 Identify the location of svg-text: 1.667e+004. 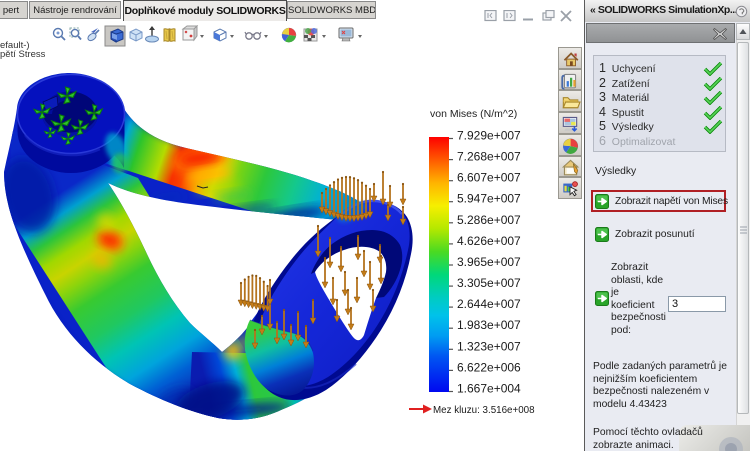
(489, 389).